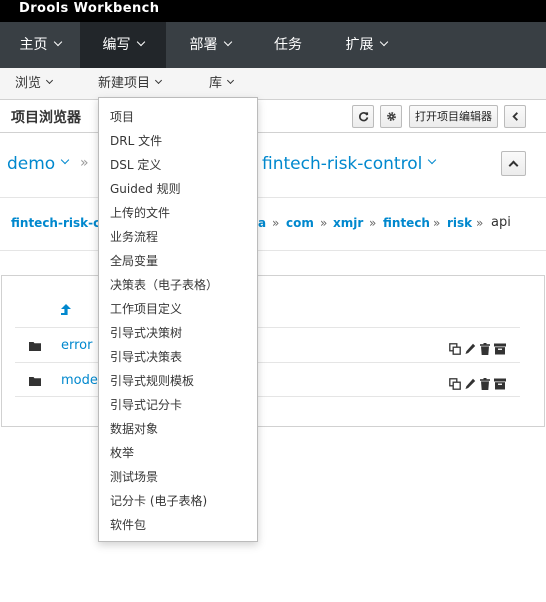 The width and height of the screenshot is (546, 602). What do you see at coordinates (273, 11) in the screenshot?
I see `brand-bar: Drools Workbench` at bounding box center [273, 11].